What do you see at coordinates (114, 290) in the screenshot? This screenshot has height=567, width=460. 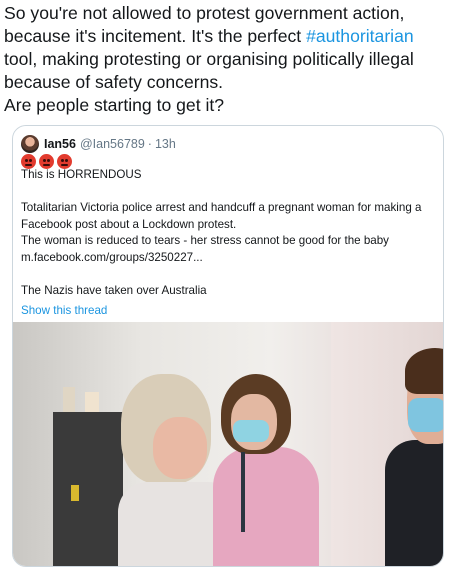 I see `quoted-body-line: The Nazis have taken over Australia` at bounding box center [114, 290].